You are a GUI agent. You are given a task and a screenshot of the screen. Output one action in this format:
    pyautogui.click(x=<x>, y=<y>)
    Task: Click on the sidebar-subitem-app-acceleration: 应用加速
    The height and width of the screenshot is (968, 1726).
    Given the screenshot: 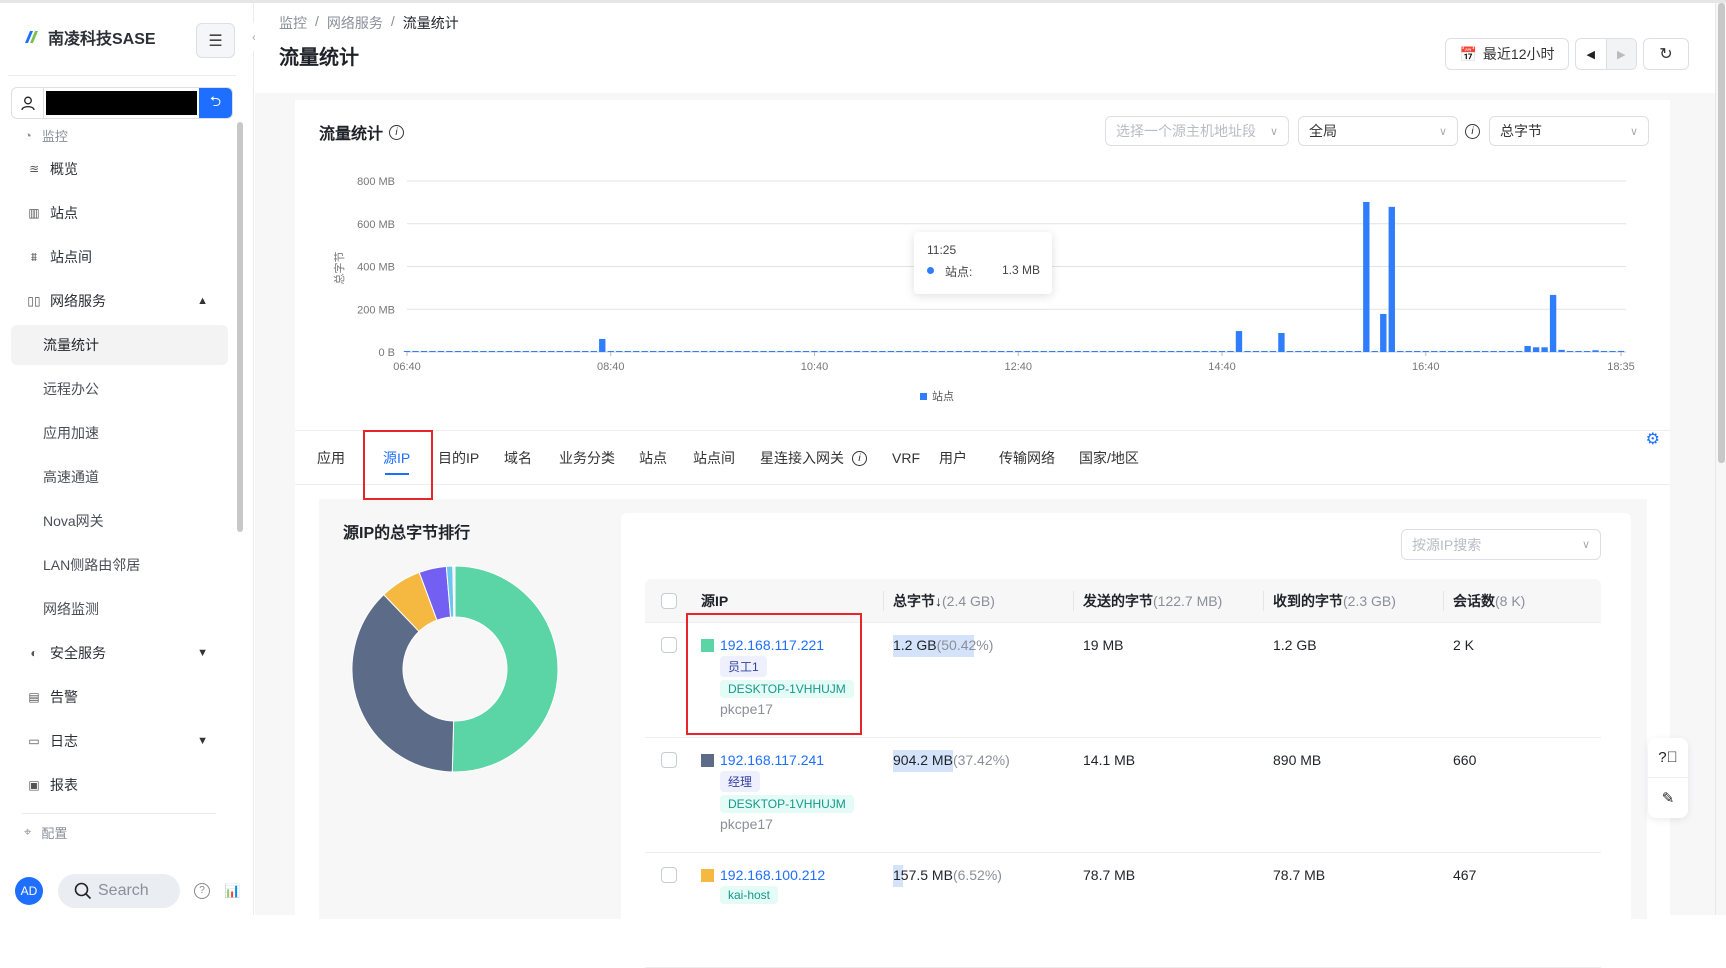 What is the action you would take?
    pyautogui.click(x=118, y=433)
    